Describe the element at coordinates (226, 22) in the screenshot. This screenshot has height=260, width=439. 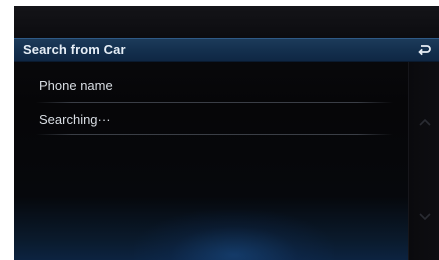
I see `status-bar` at that location.